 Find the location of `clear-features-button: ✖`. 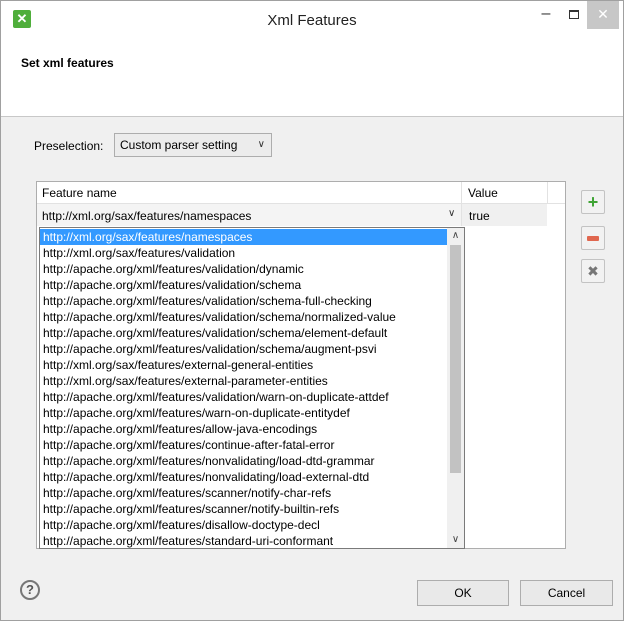

clear-features-button: ✖ is located at coordinates (593, 271).